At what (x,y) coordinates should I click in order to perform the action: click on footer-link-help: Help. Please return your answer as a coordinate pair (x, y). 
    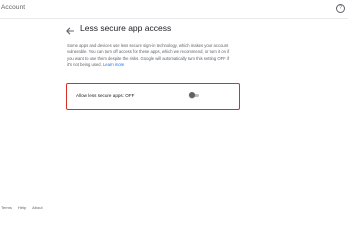
    Looking at the image, I should click on (22, 207).